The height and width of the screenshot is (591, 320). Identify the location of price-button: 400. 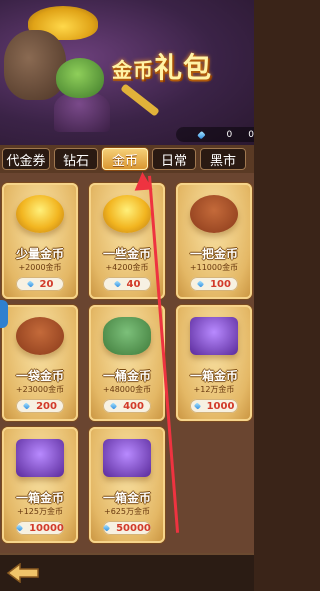
(127, 406).